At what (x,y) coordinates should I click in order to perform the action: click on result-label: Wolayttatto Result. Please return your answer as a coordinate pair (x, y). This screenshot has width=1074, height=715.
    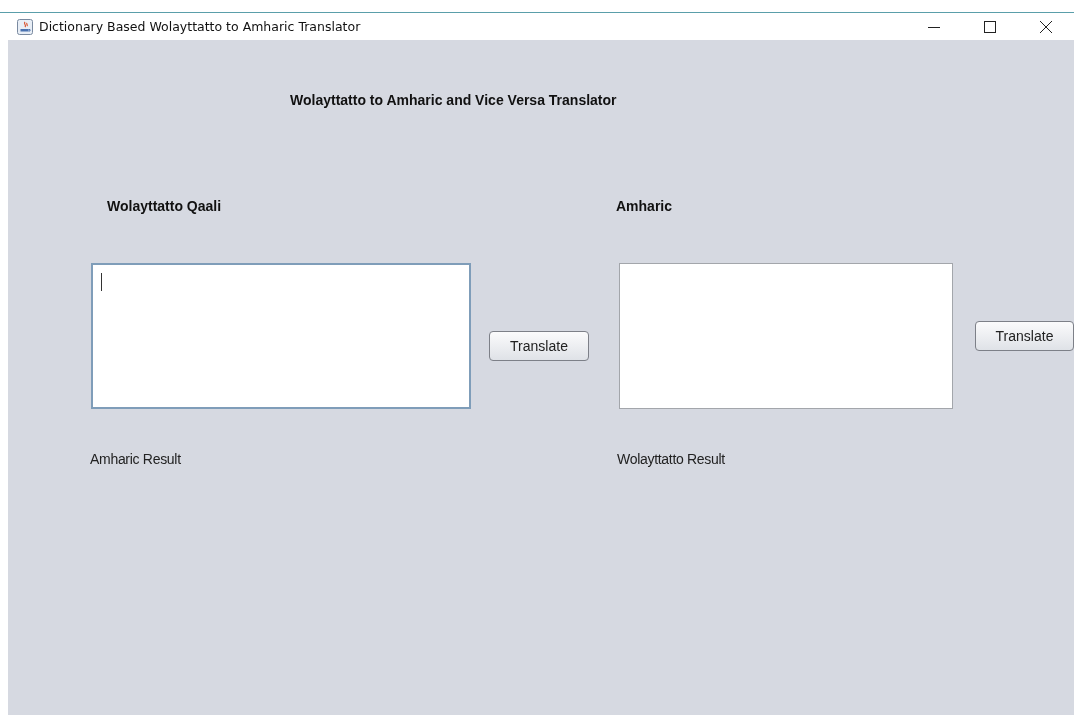
    Looking at the image, I should click on (671, 459).